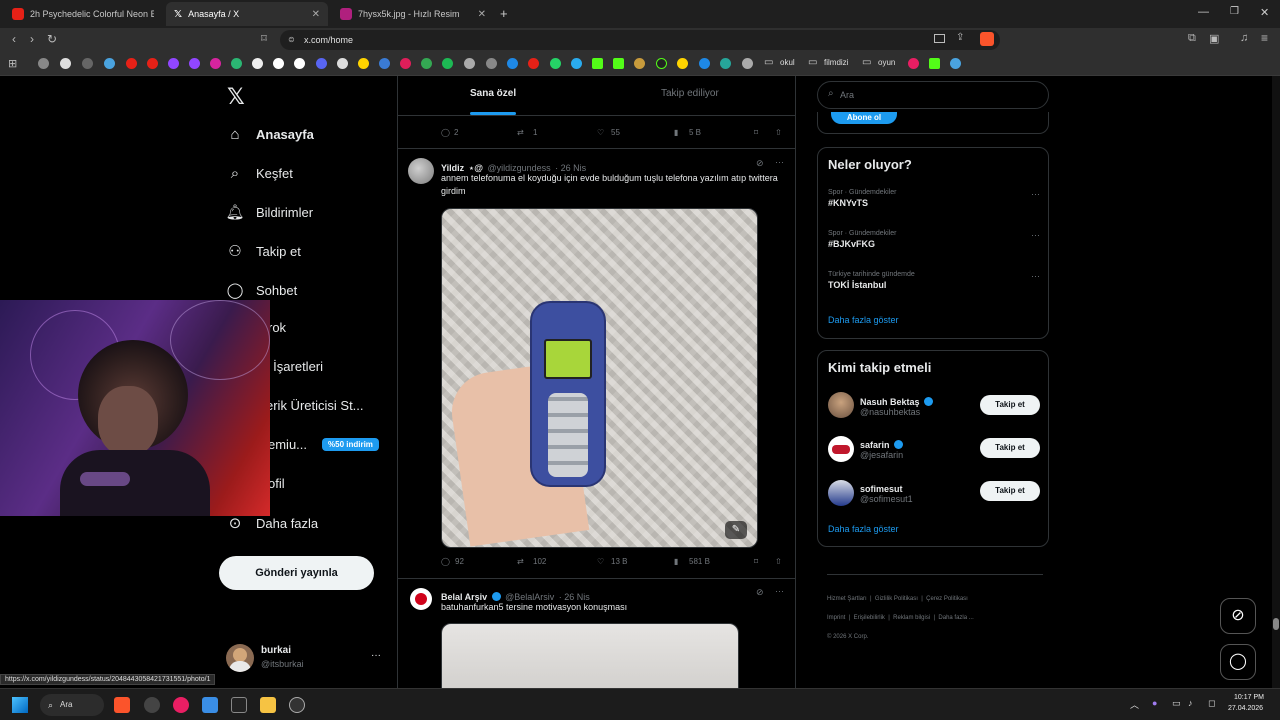  Describe the element at coordinates (1245, 708) in the screenshot. I see `clock-date: 27.04.2026` at that location.